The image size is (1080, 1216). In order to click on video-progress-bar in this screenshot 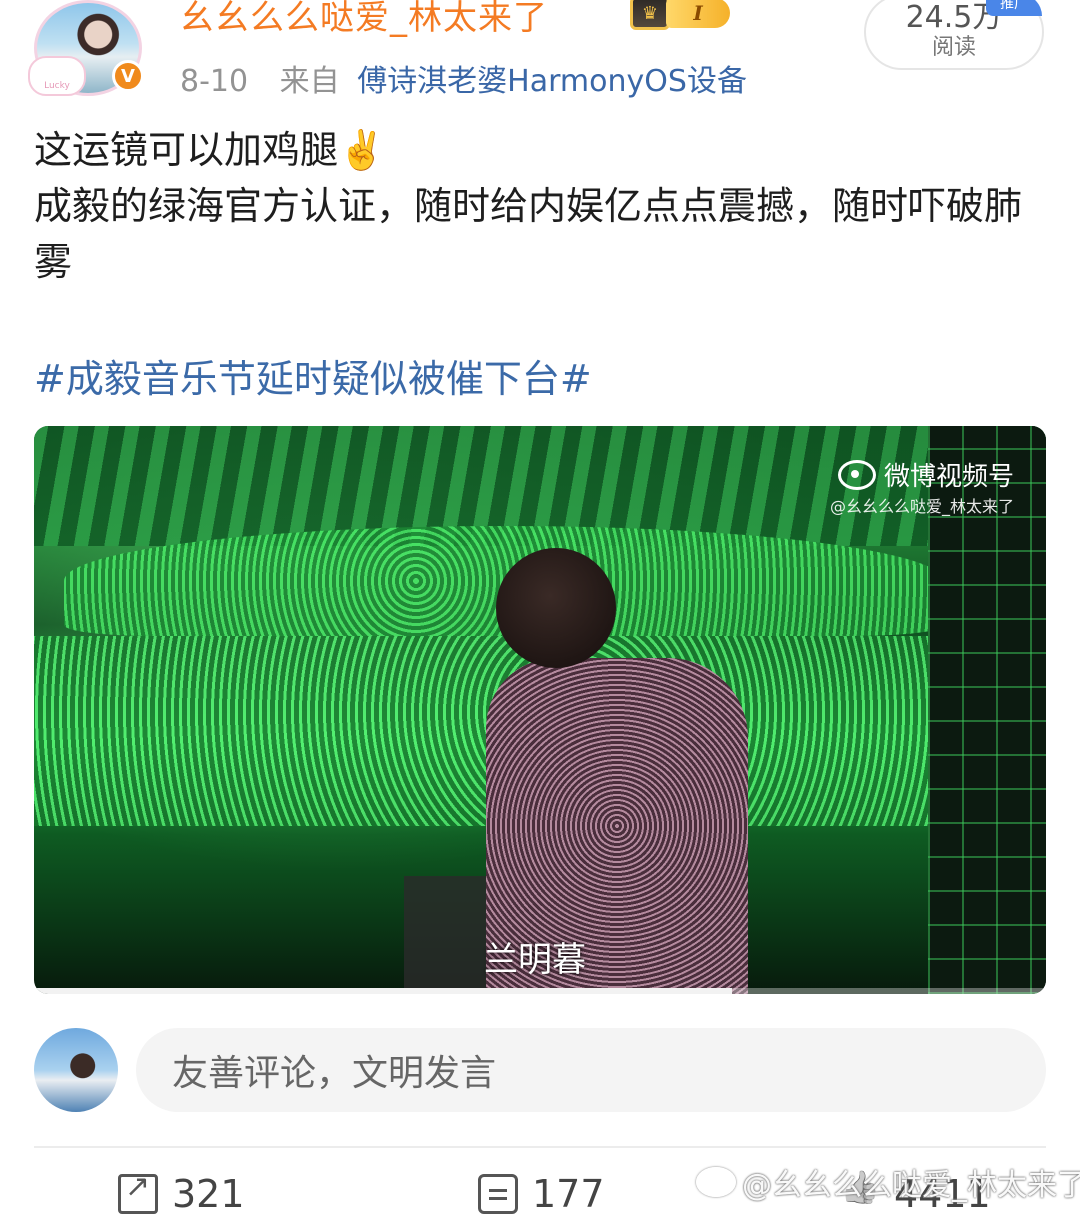, I will do `click(540, 991)`.